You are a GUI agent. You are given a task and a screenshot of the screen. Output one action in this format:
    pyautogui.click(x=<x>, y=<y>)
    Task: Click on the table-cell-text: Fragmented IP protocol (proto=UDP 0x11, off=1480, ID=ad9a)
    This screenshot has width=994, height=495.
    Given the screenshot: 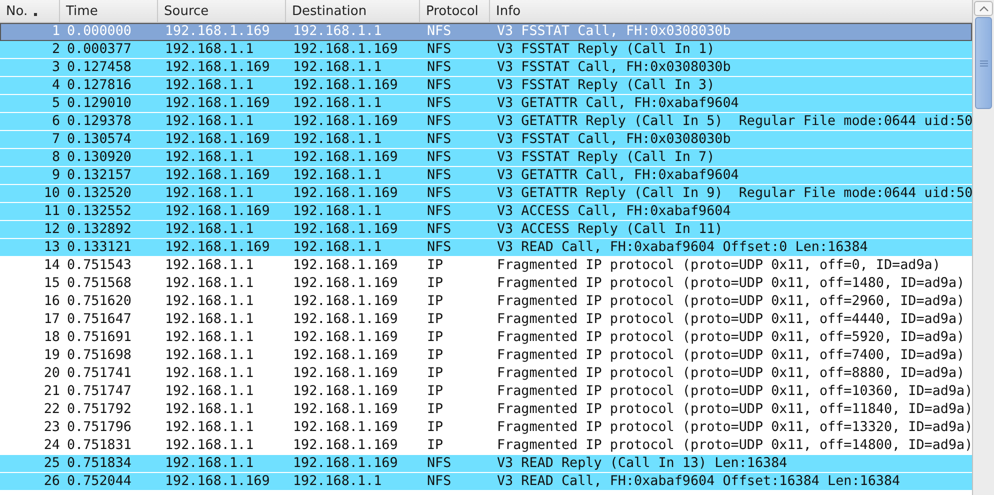 What is the action you would take?
    pyautogui.click(x=731, y=283)
    